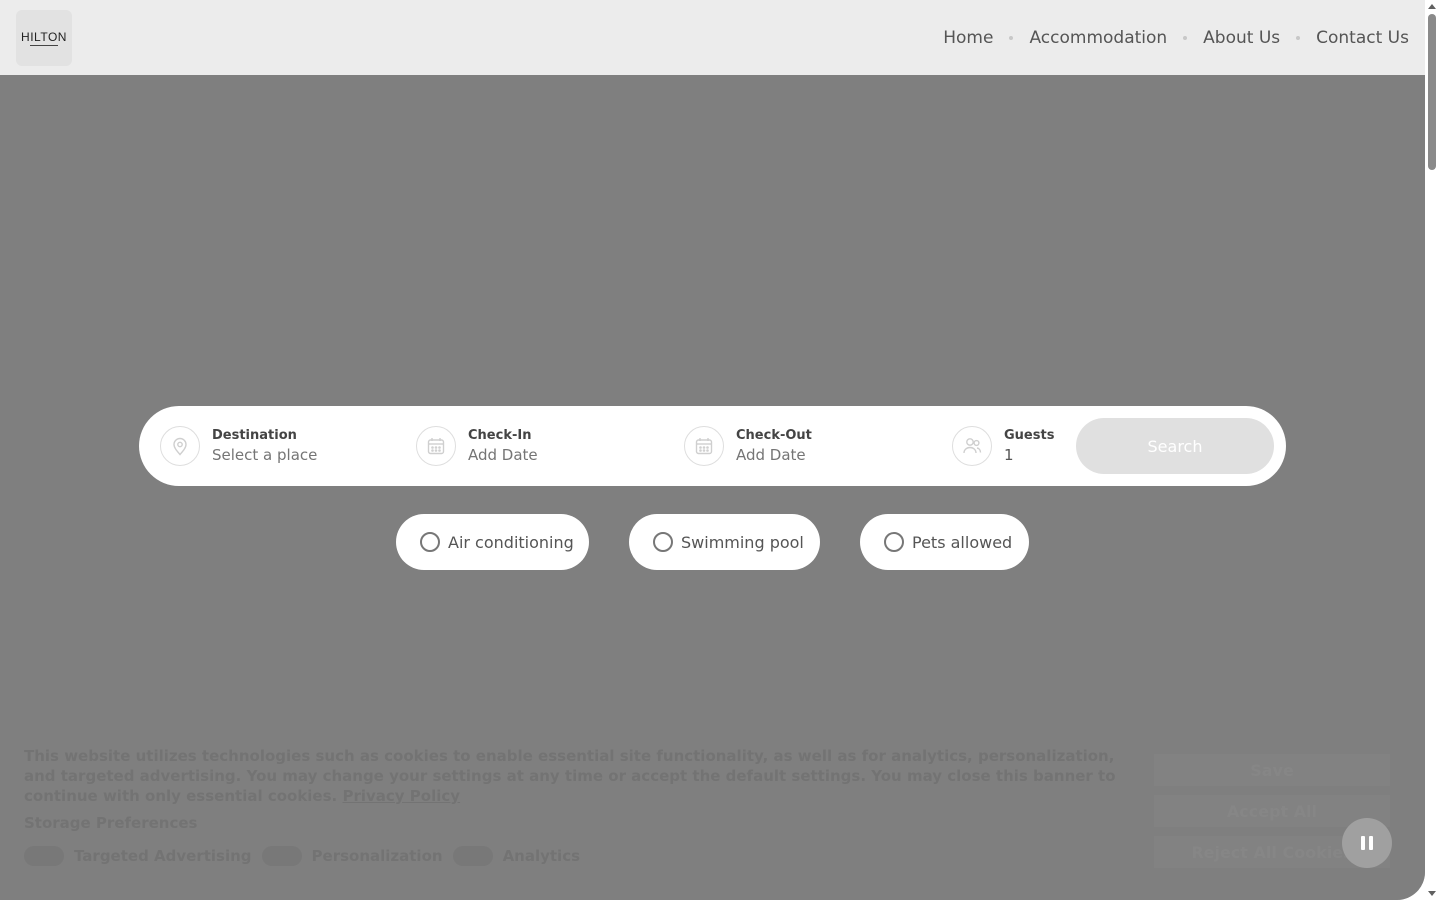  I want to click on amenity-label: Swimming pool, so click(742, 542).